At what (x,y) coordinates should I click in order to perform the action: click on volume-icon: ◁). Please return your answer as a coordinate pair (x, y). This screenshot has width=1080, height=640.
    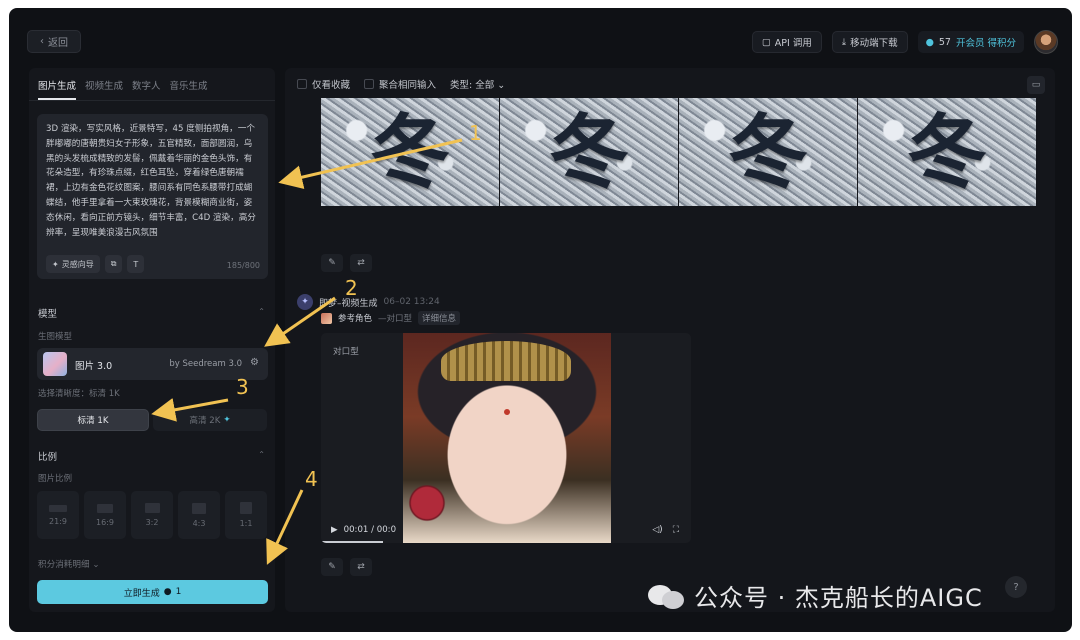
    Looking at the image, I should click on (657, 530).